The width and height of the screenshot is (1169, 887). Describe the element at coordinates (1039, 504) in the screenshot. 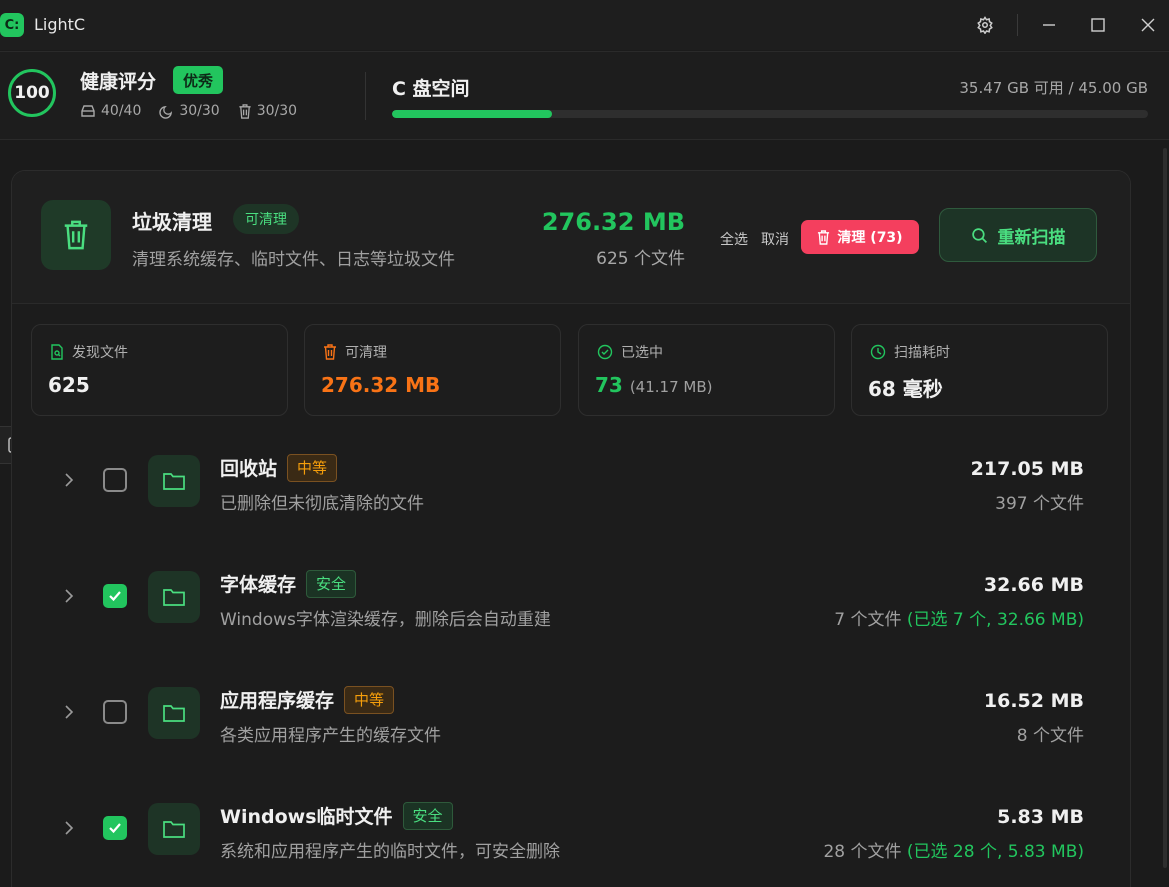

I see `item-files: 397 个文件` at that location.